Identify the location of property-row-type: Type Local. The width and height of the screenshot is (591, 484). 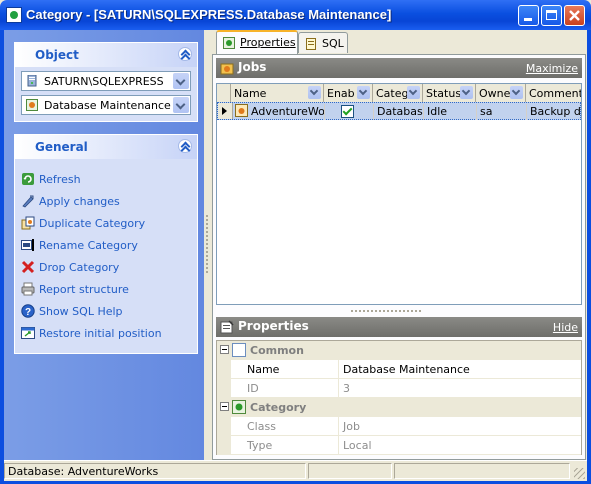
(399, 445).